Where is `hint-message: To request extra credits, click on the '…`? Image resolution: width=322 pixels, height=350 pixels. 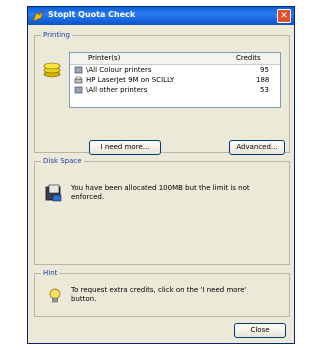
hint-message: To request extra credits, click on the '… is located at coordinates (159, 294).